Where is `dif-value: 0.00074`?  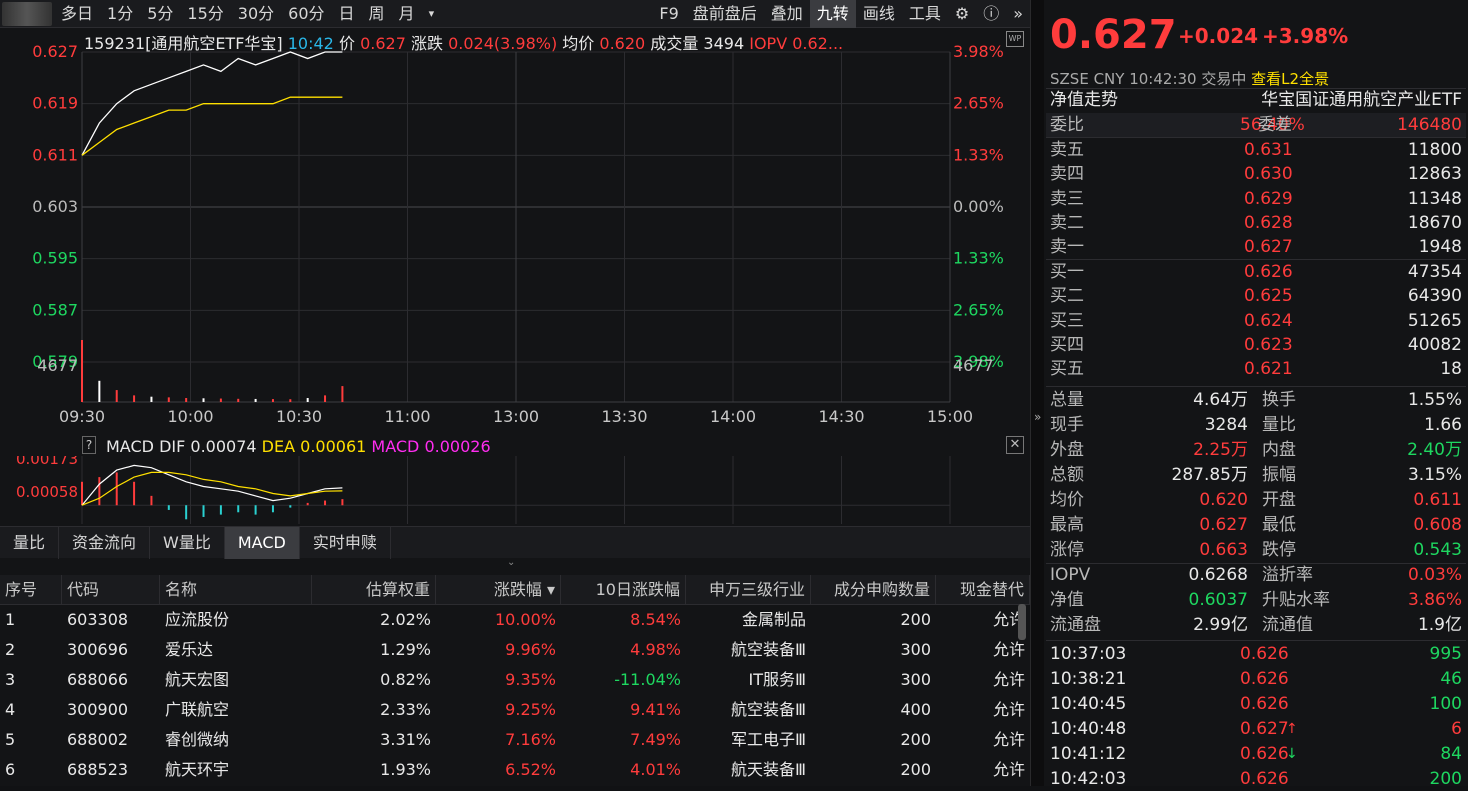
dif-value: 0.00074 is located at coordinates (223, 446).